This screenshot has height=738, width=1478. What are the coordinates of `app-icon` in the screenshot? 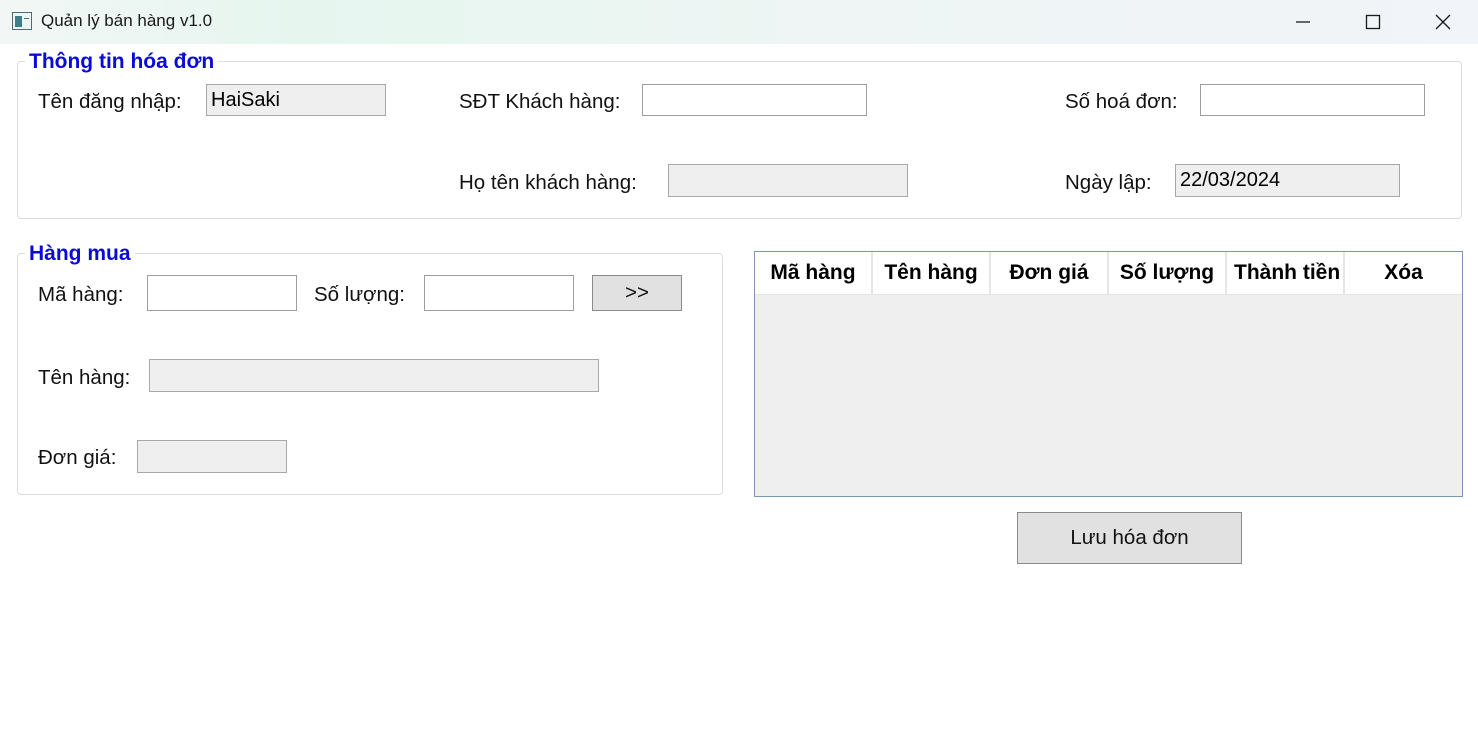 It's located at (22, 21).